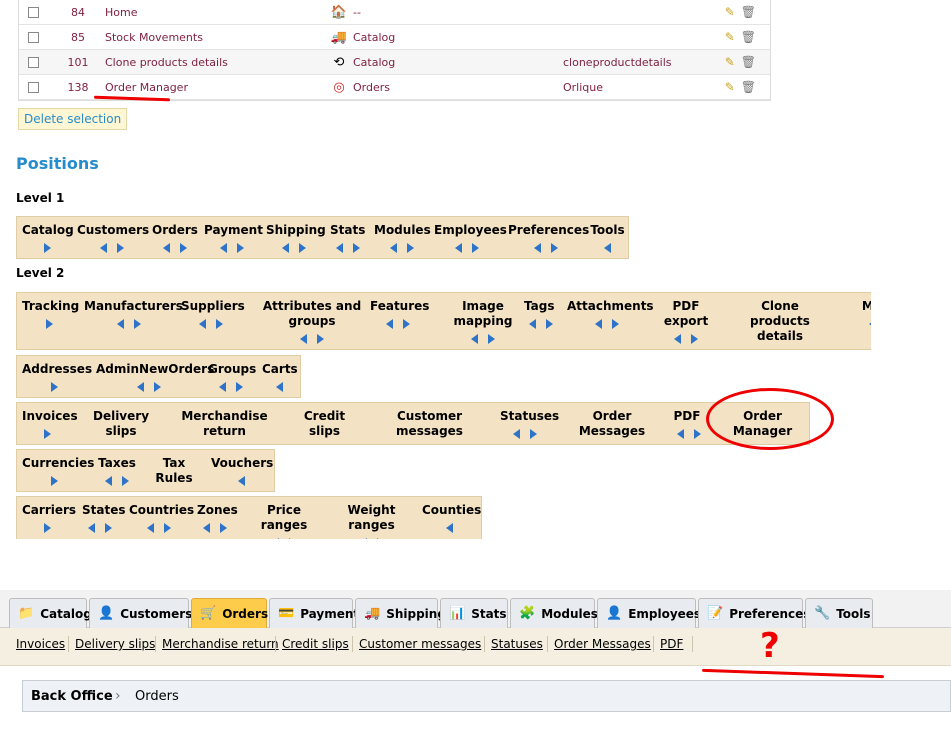  I want to click on tab-customers: 👤 Customers, so click(140, 613).